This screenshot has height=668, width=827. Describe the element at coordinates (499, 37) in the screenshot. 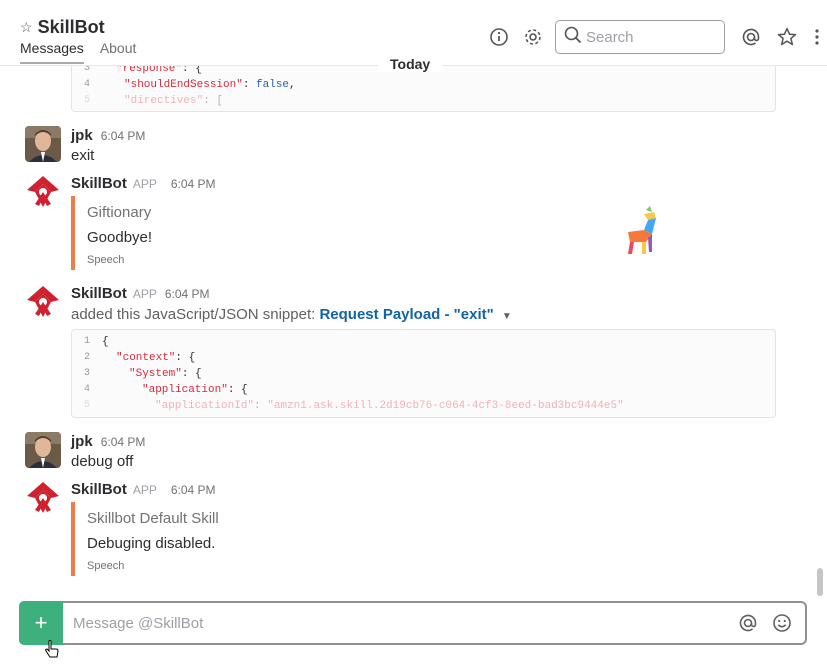

I see `info-icon` at that location.